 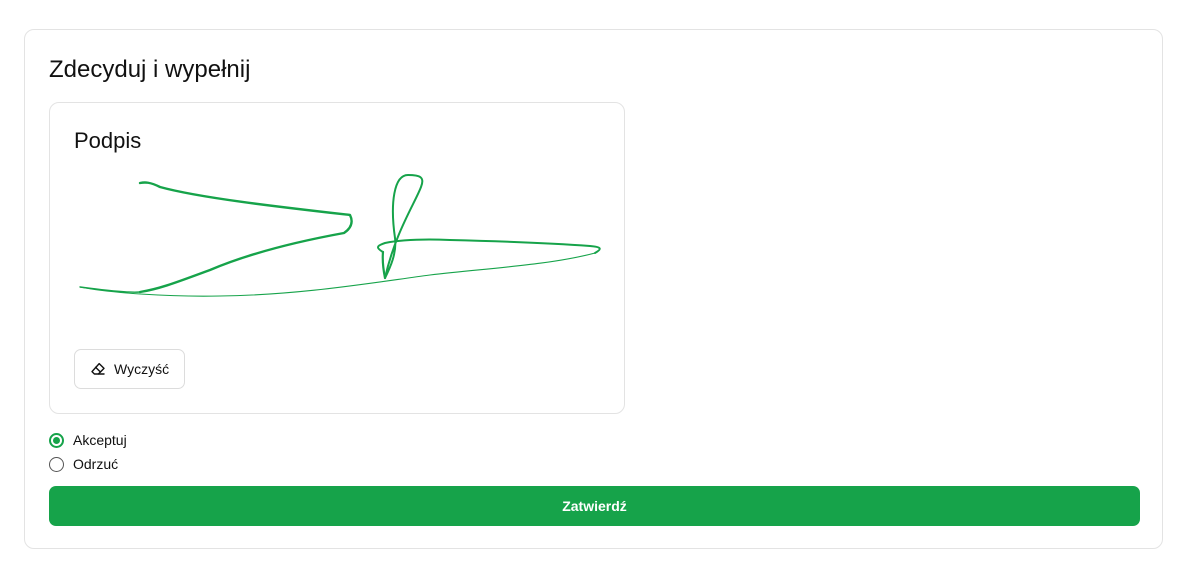 I want to click on radio-selected-dot, so click(x=56, y=440).